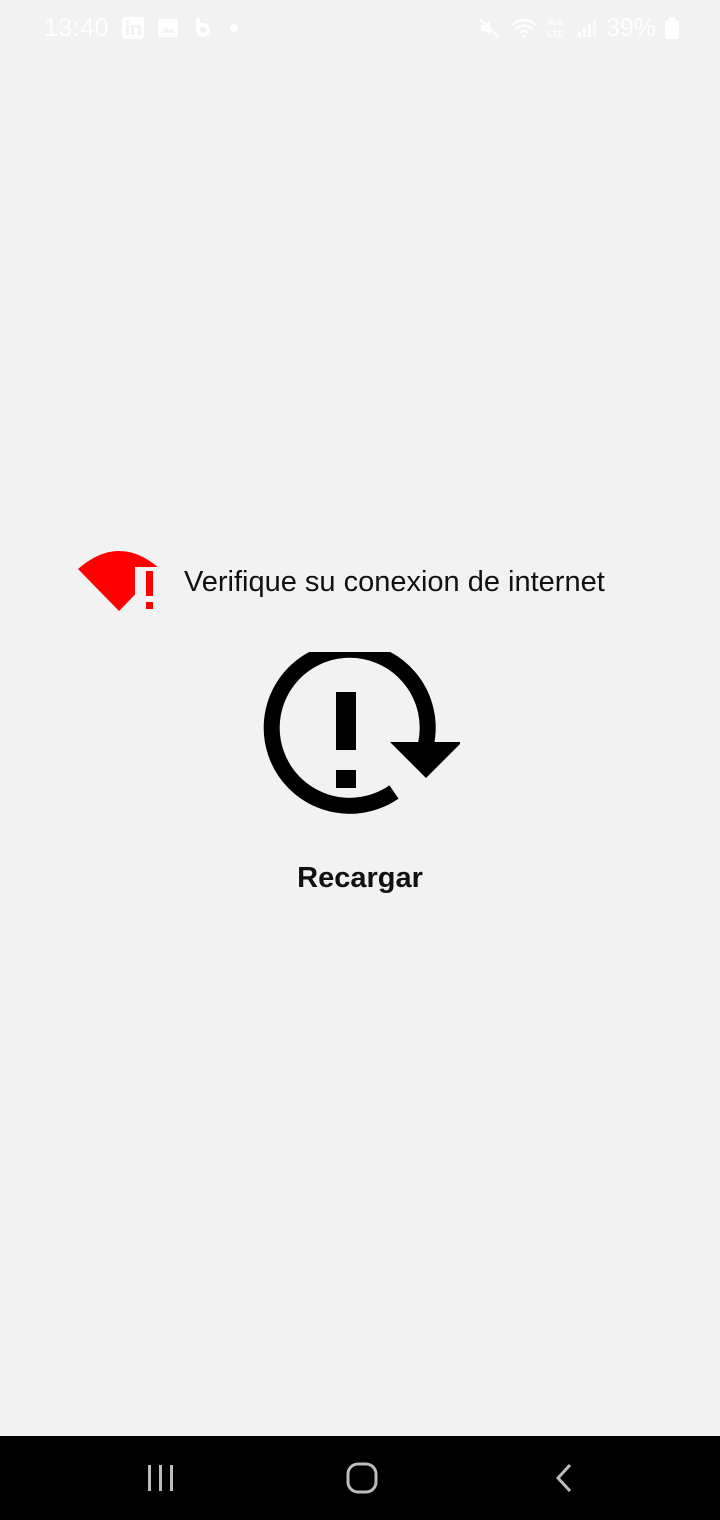 This screenshot has width=720, height=1520. I want to click on recents-button, so click(161, 1478).